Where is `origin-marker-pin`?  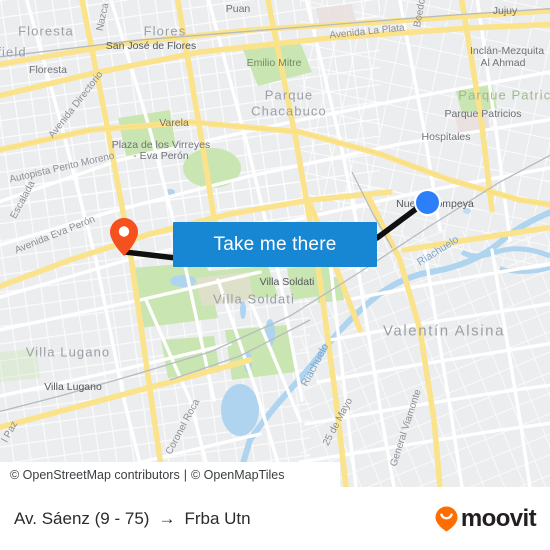 origin-marker-pin is located at coordinates (124, 237).